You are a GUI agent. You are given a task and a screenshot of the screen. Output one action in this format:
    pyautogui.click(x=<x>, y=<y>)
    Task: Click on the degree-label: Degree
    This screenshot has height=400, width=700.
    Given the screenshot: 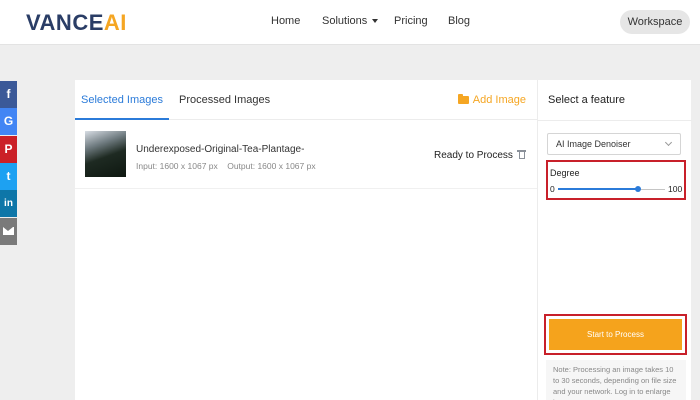 What is the action you would take?
    pyautogui.click(x=565, y=173)
    